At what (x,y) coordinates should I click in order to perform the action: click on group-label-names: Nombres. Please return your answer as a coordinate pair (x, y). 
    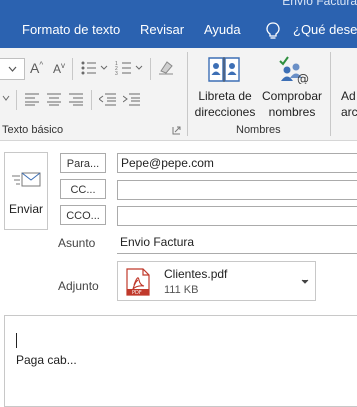
    Looking at the image, I should click on (258, 130).